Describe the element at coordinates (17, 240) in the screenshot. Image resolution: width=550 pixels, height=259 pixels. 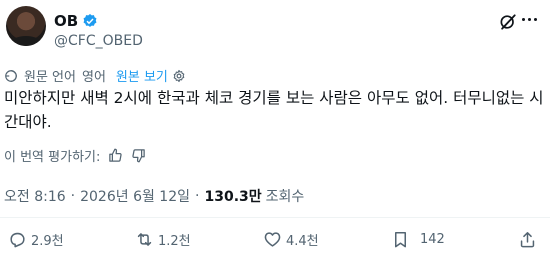
I see `reply-icon` at that location.